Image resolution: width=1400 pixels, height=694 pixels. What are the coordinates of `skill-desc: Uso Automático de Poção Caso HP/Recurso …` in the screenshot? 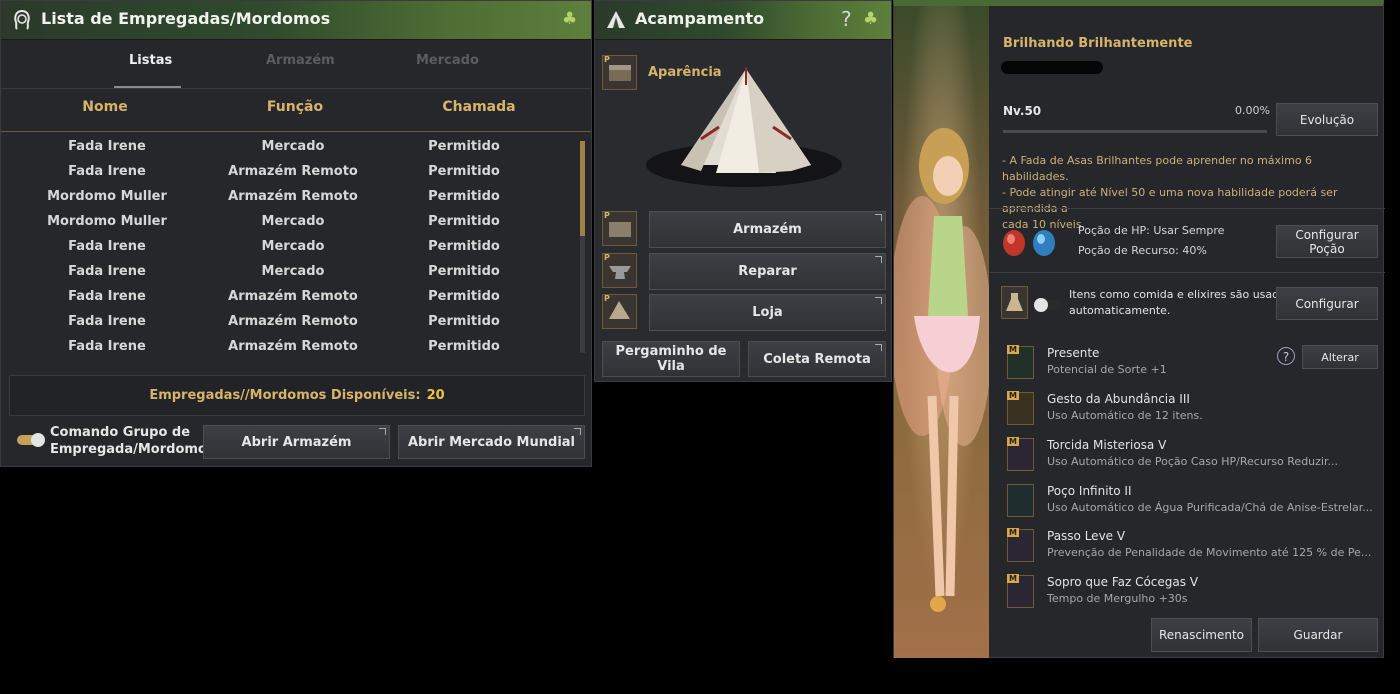 It's located at (1192, 461).